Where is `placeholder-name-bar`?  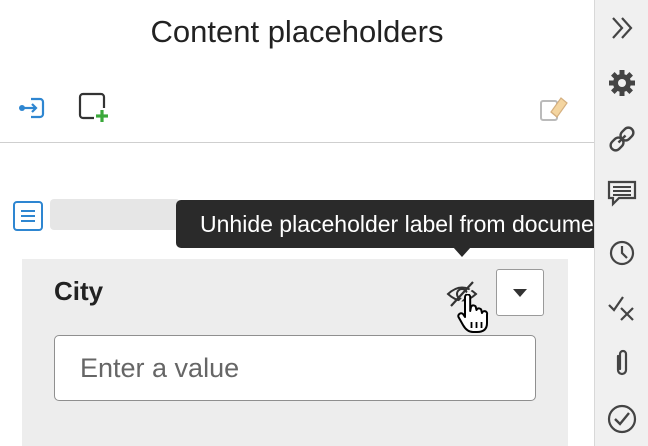
placeholder-name-bar is located at coordinates (115, 214).